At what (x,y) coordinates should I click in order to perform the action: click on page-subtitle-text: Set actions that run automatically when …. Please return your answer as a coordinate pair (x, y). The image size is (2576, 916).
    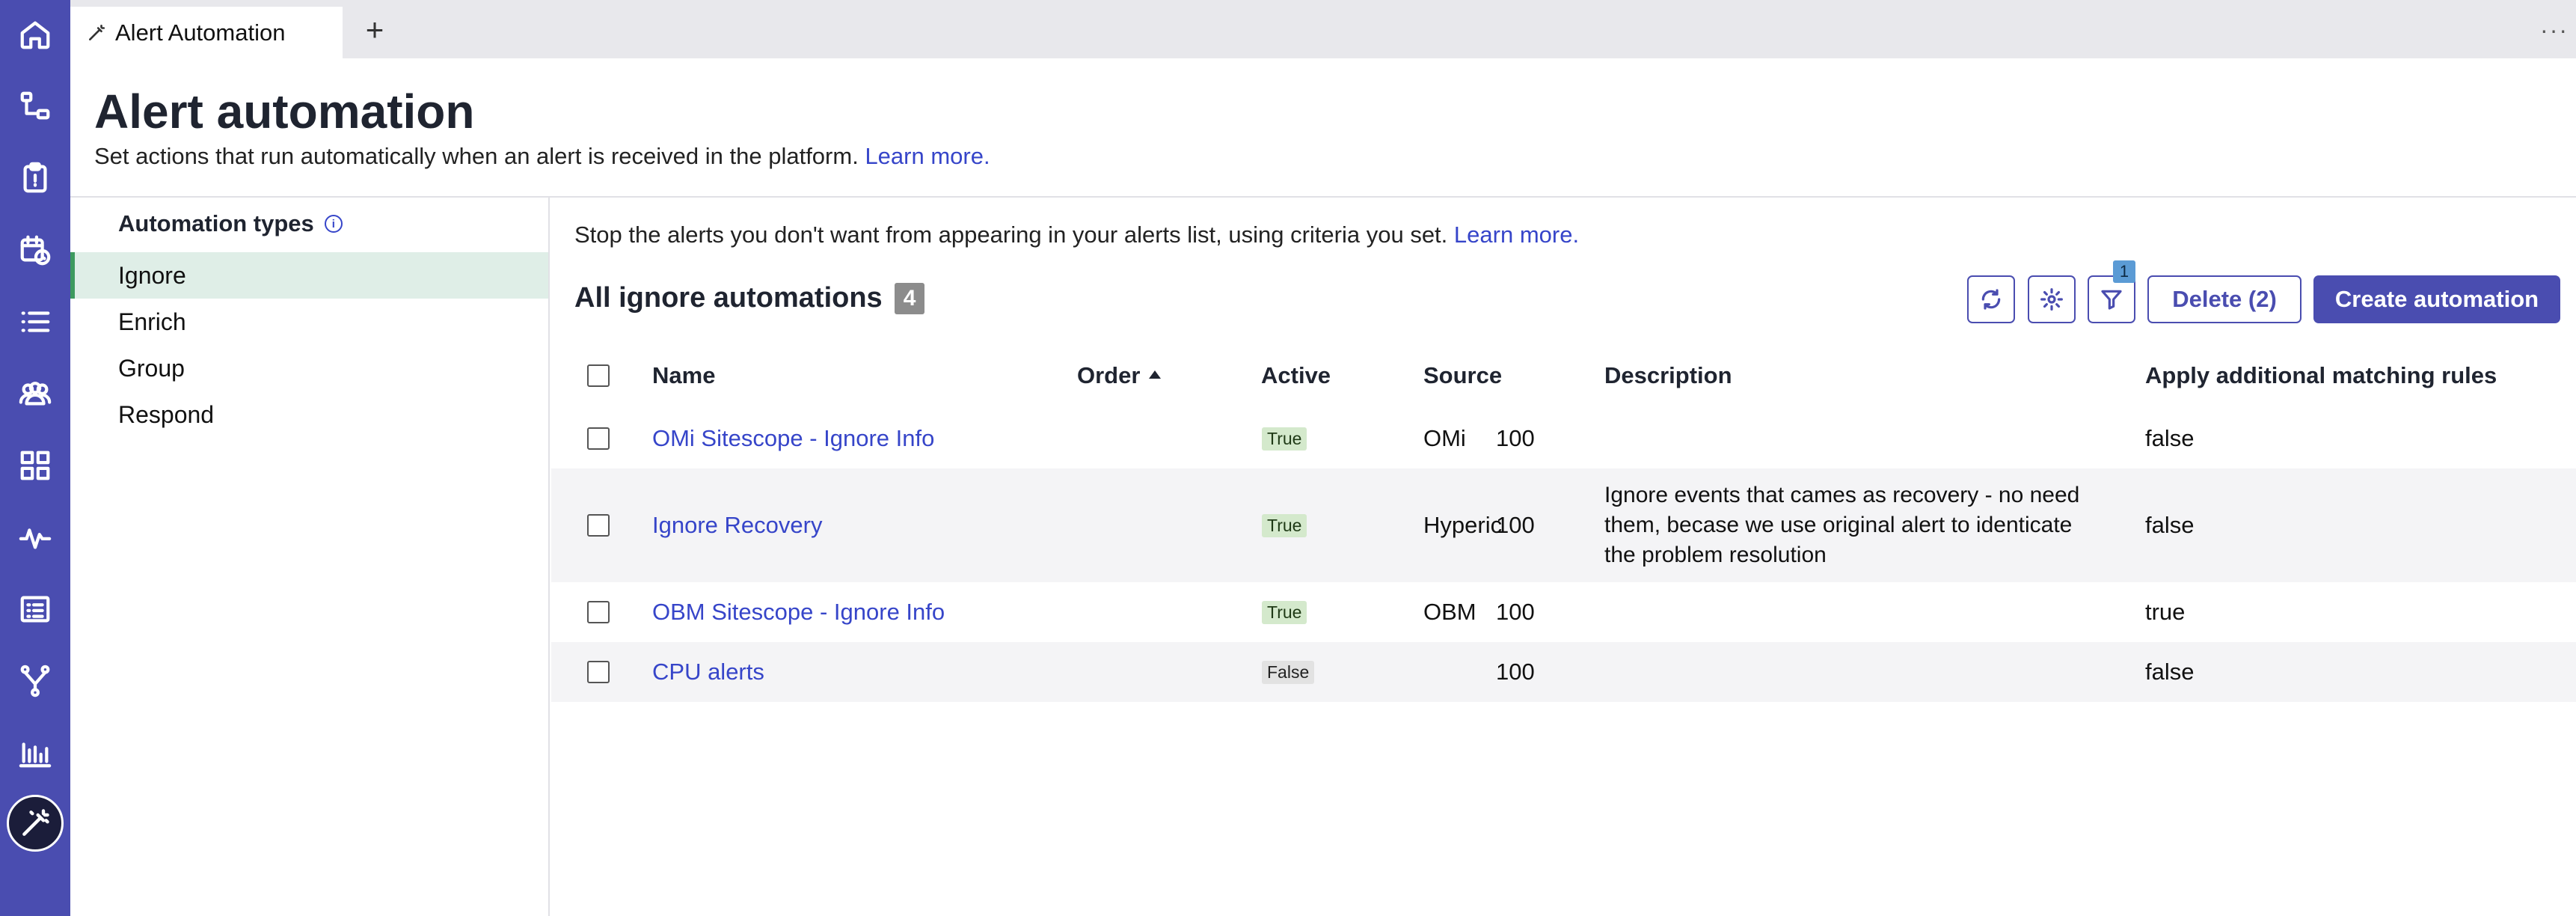
    Looking at the image, I should click on (476, 156).